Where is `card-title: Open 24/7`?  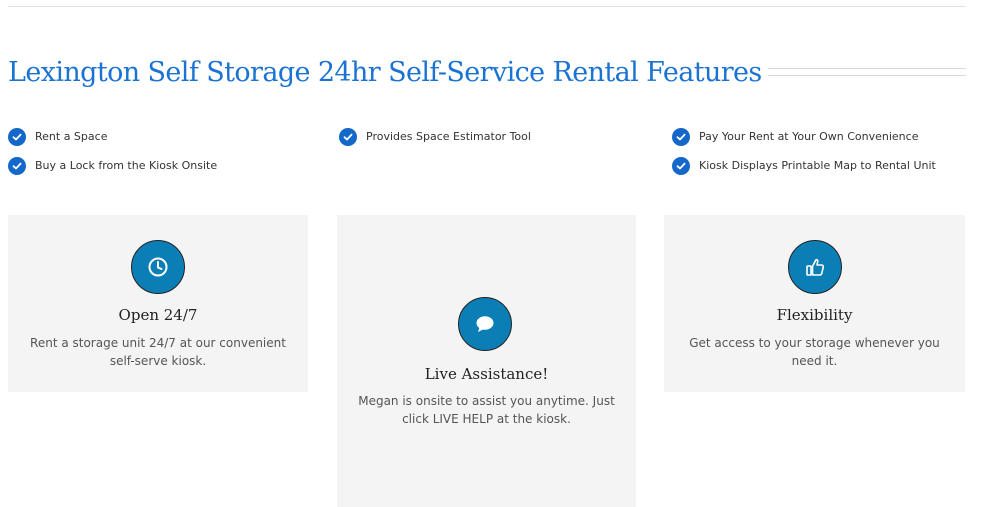
card-title: Open 24/7 is located at coordinates (158, 315).